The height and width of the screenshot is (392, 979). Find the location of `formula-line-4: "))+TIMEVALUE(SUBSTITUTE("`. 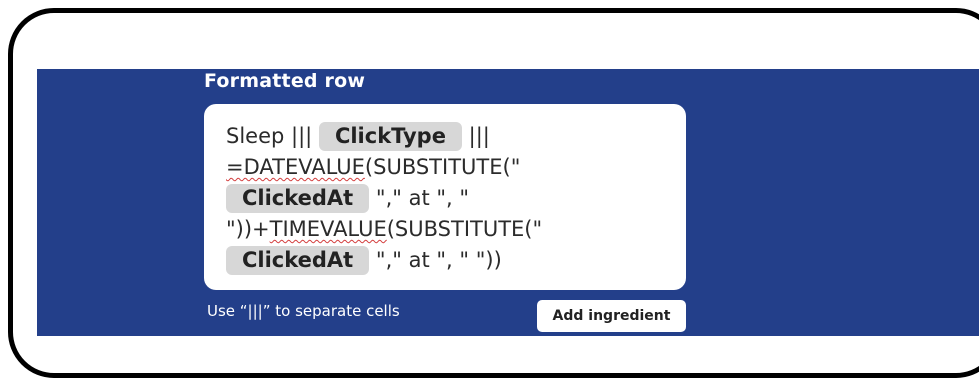

formula-line-4: "))+TIMEVALUE(SUBSTITUTE(" is located at coordinates (448, 229).